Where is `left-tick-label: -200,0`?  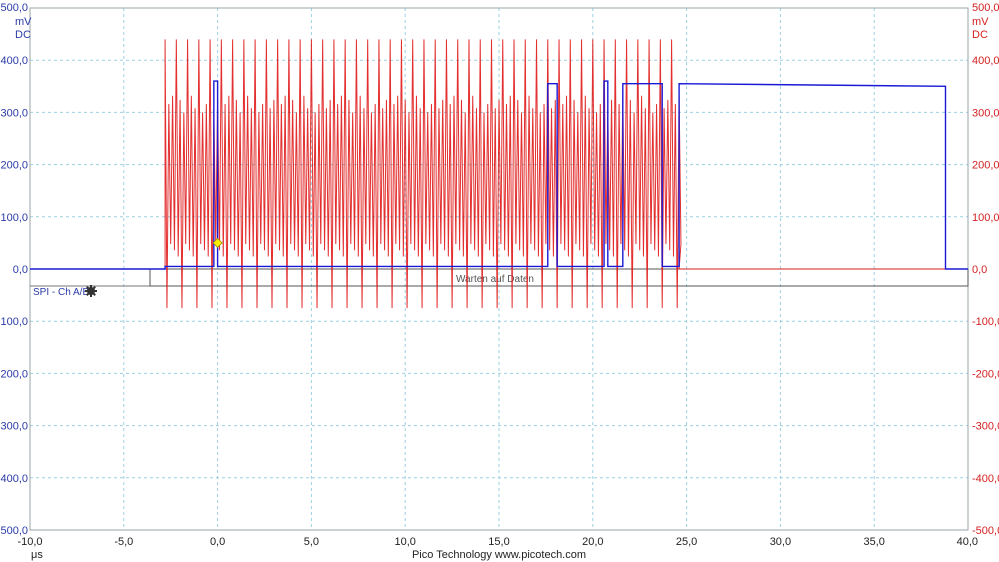
left-tick-label: -200,0 is located at coordinates (14, 374).